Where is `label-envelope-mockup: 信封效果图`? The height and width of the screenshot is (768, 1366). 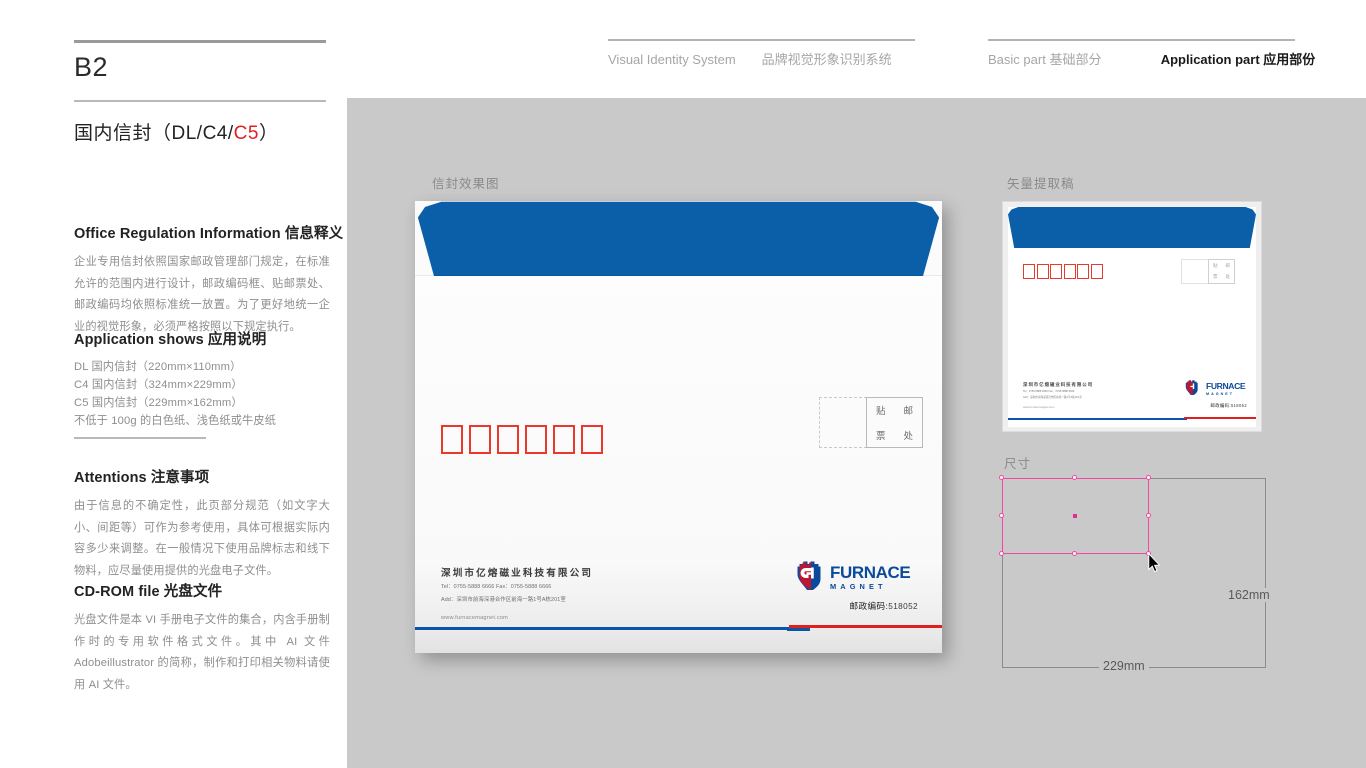 label-envelope-mockup: 信封效果图 is located at coordinates (466, 184).